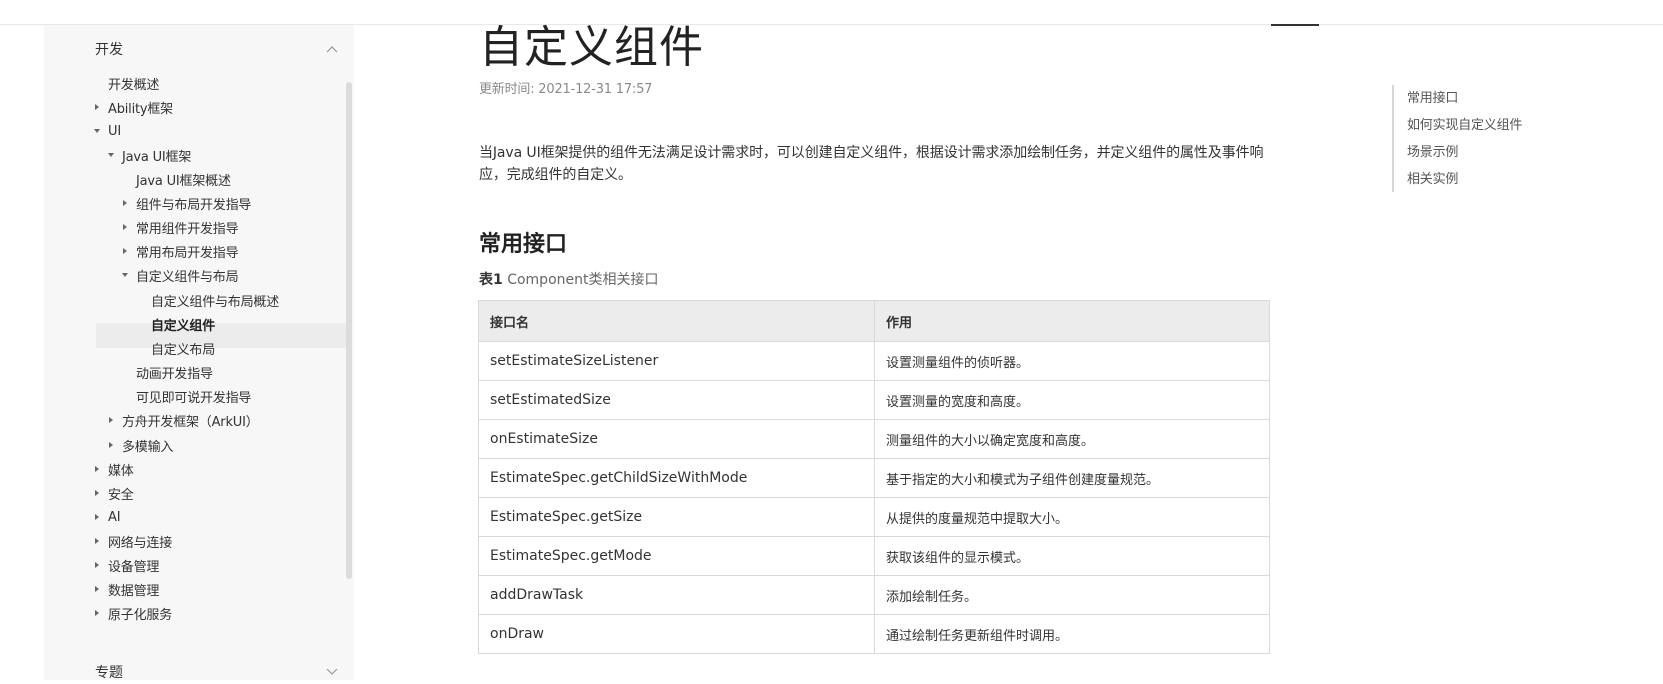 The height and width of the screenshot is (684, 1663). I want to click on table-cell-api: onDraw, so click(676, 634).